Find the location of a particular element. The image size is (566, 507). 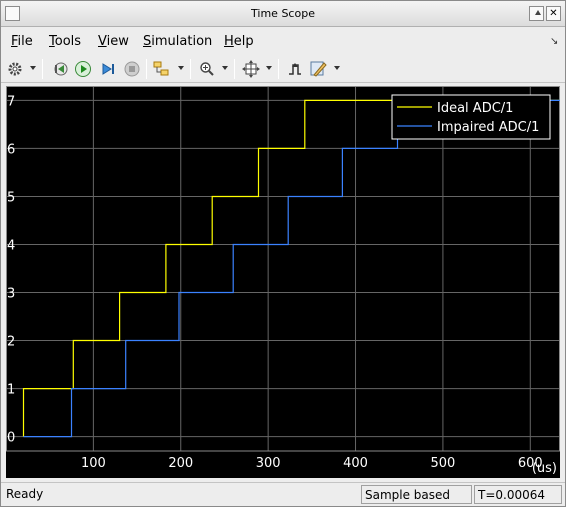

title-bar: Time Scope ✕ is located at coordinates (283, 14).